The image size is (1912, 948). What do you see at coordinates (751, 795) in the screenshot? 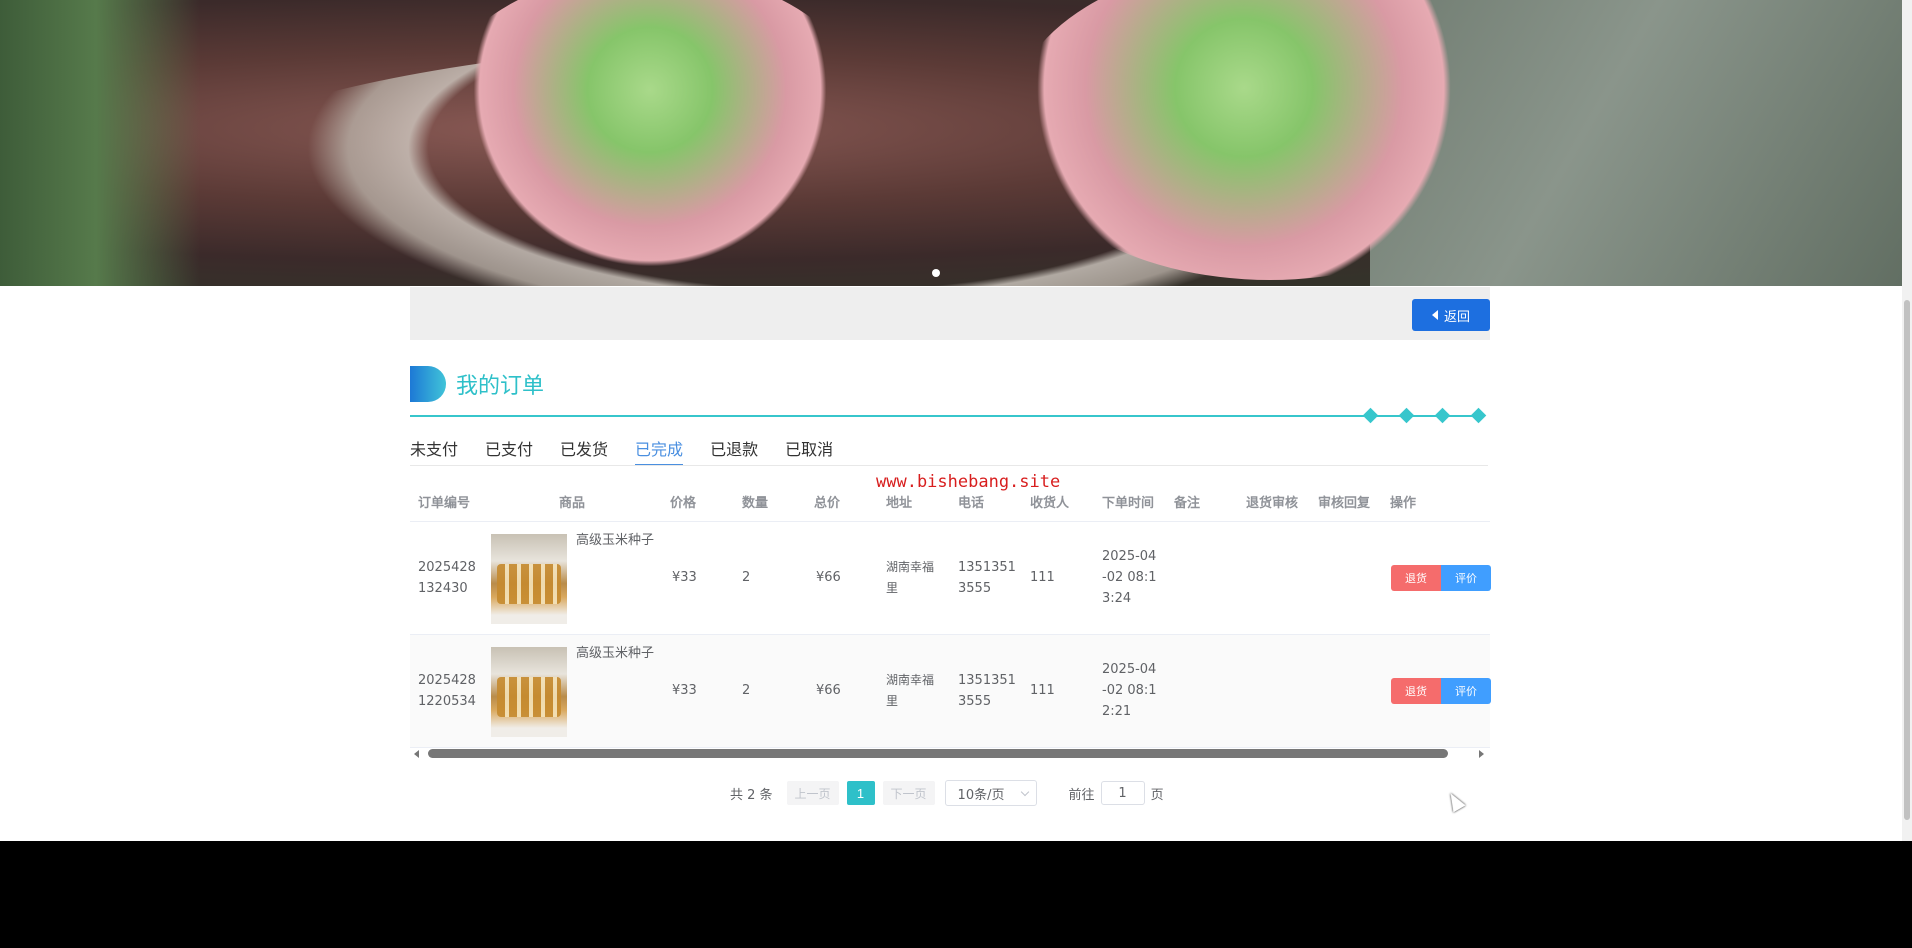
I see `pagination-total: 共 2 条` at bounding box center [751, 795].